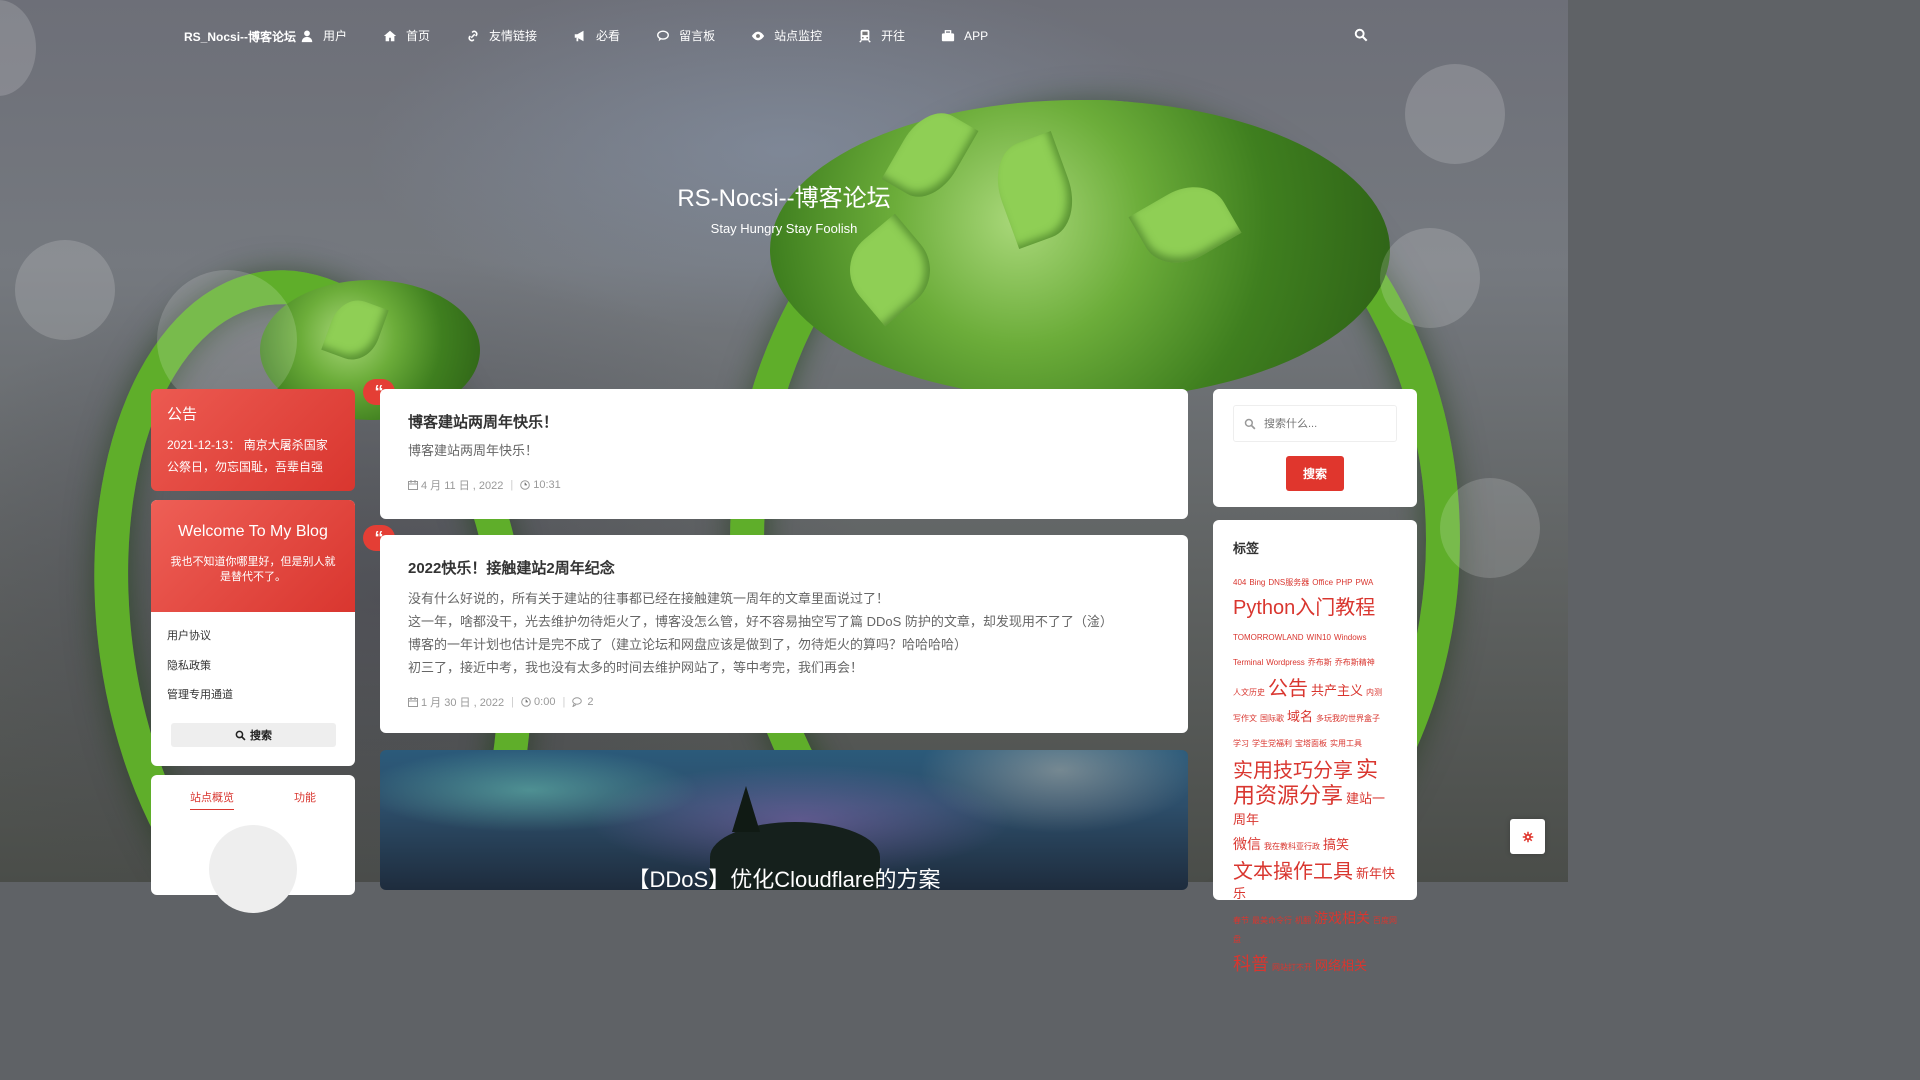 The image size is (1920, 1080). Describe the element at coordinates (1527, 836) in the screenshot. I see `settings-button` at that location.